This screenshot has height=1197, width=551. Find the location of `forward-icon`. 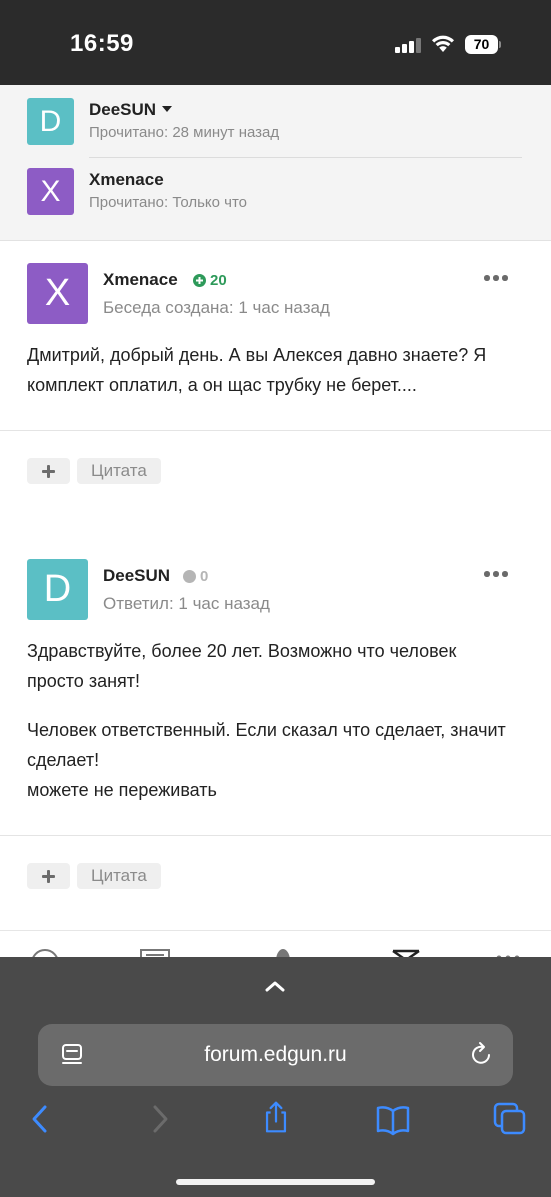

forward-icon is located at coordinates (160, 1119).